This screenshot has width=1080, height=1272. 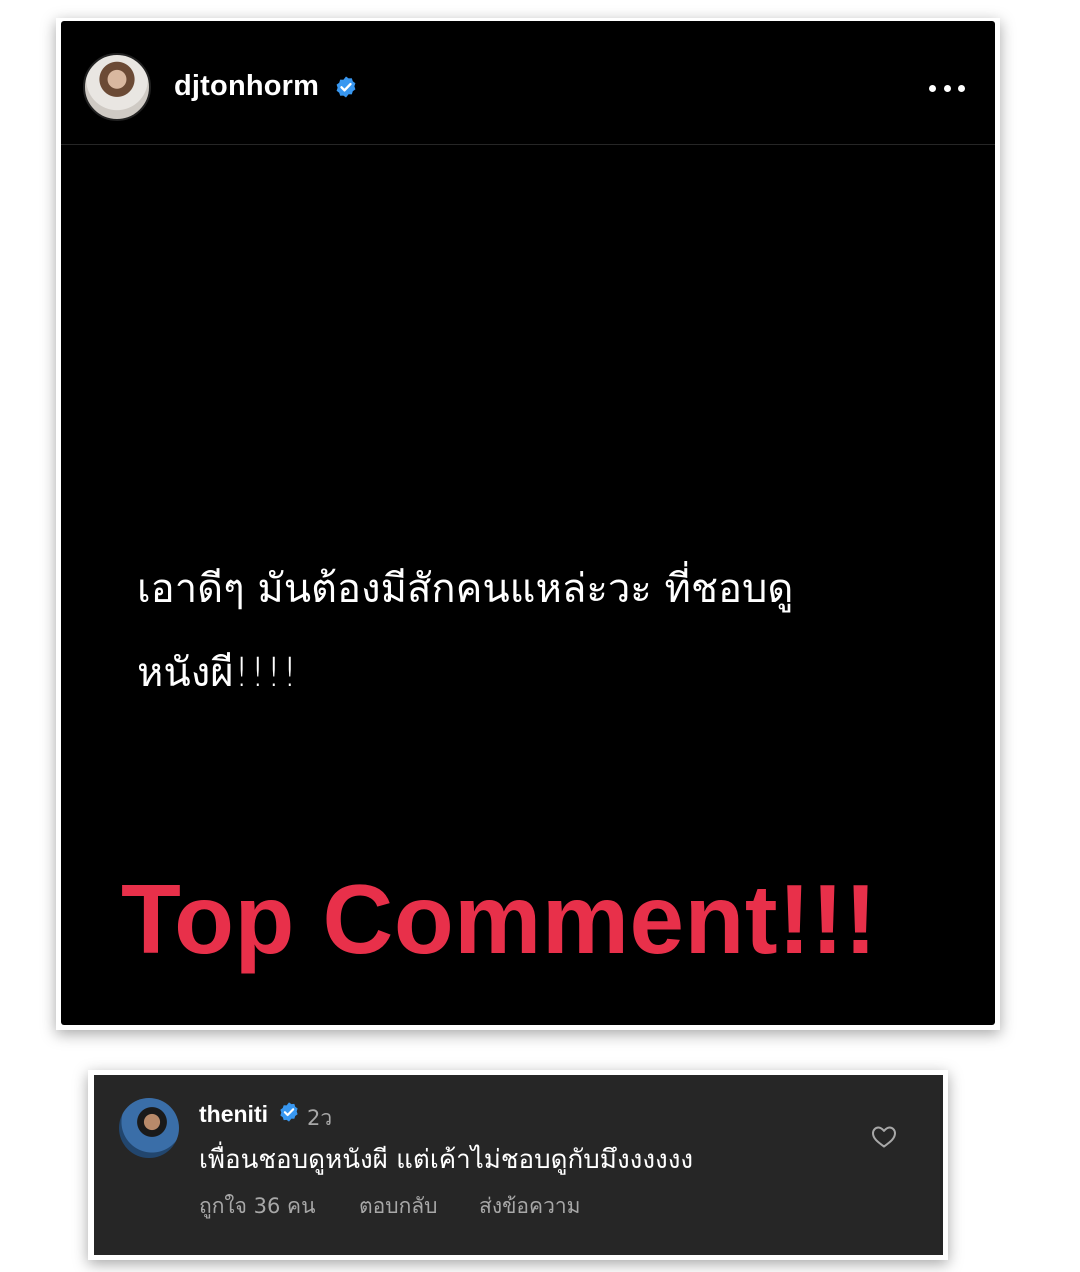 What do you see at coordinates (884, 1137) in the screenshot?
I see `heart-outline-icon` at bounding box center [884, 1137].